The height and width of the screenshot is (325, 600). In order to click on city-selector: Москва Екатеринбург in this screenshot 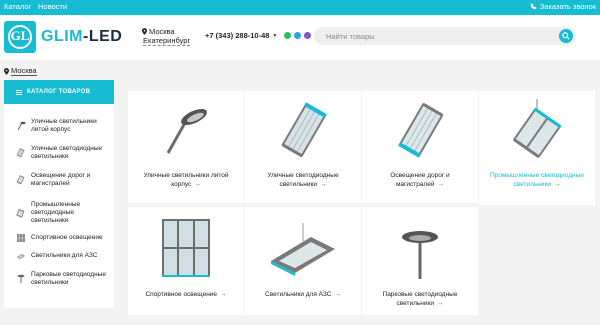, I will do `click(166, 36)`.